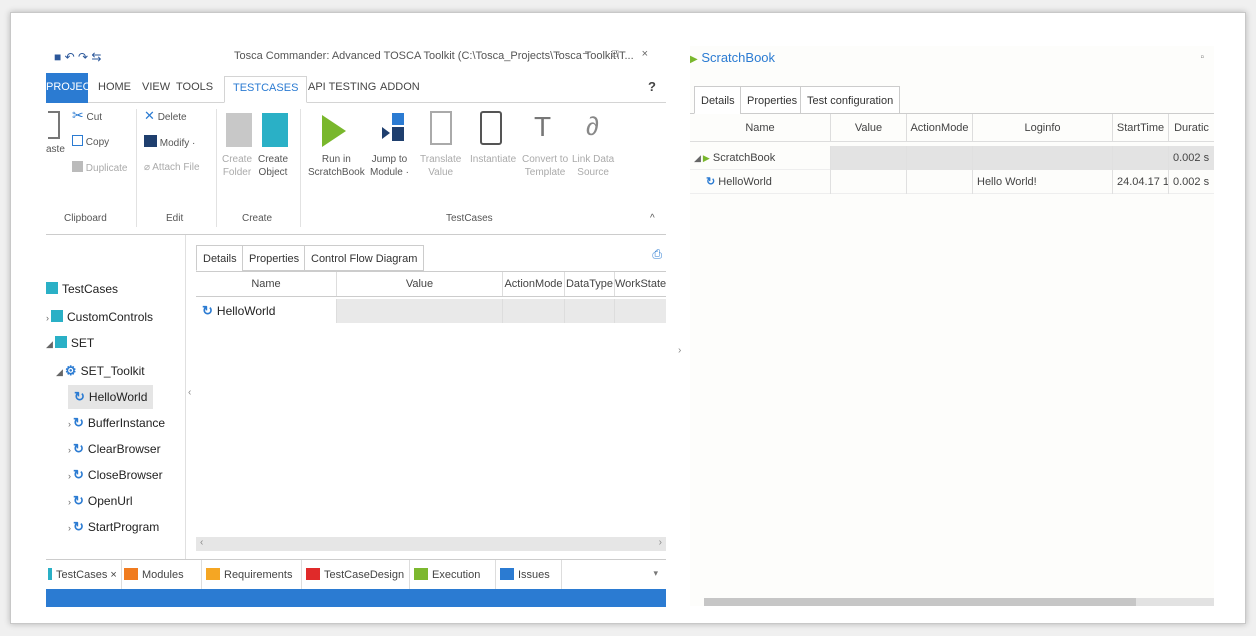  I want to click on delete-button: ✕ Delete, so click(165, 116).